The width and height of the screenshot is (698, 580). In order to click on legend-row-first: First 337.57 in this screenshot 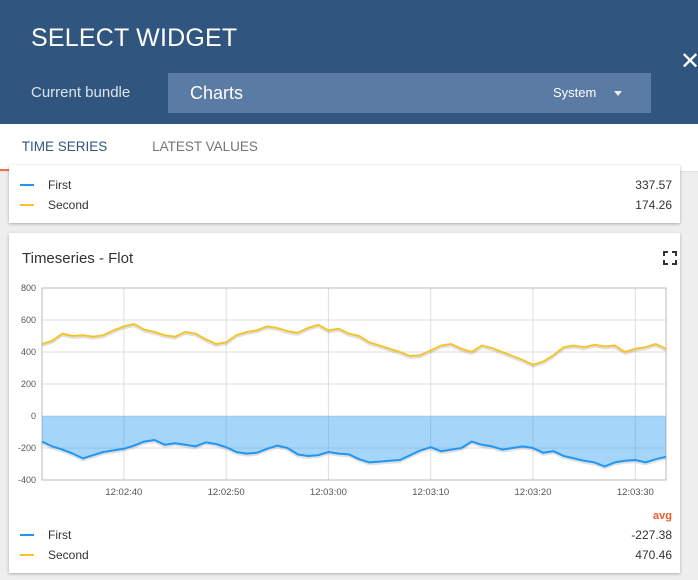, I will do `click(344, 185)`.